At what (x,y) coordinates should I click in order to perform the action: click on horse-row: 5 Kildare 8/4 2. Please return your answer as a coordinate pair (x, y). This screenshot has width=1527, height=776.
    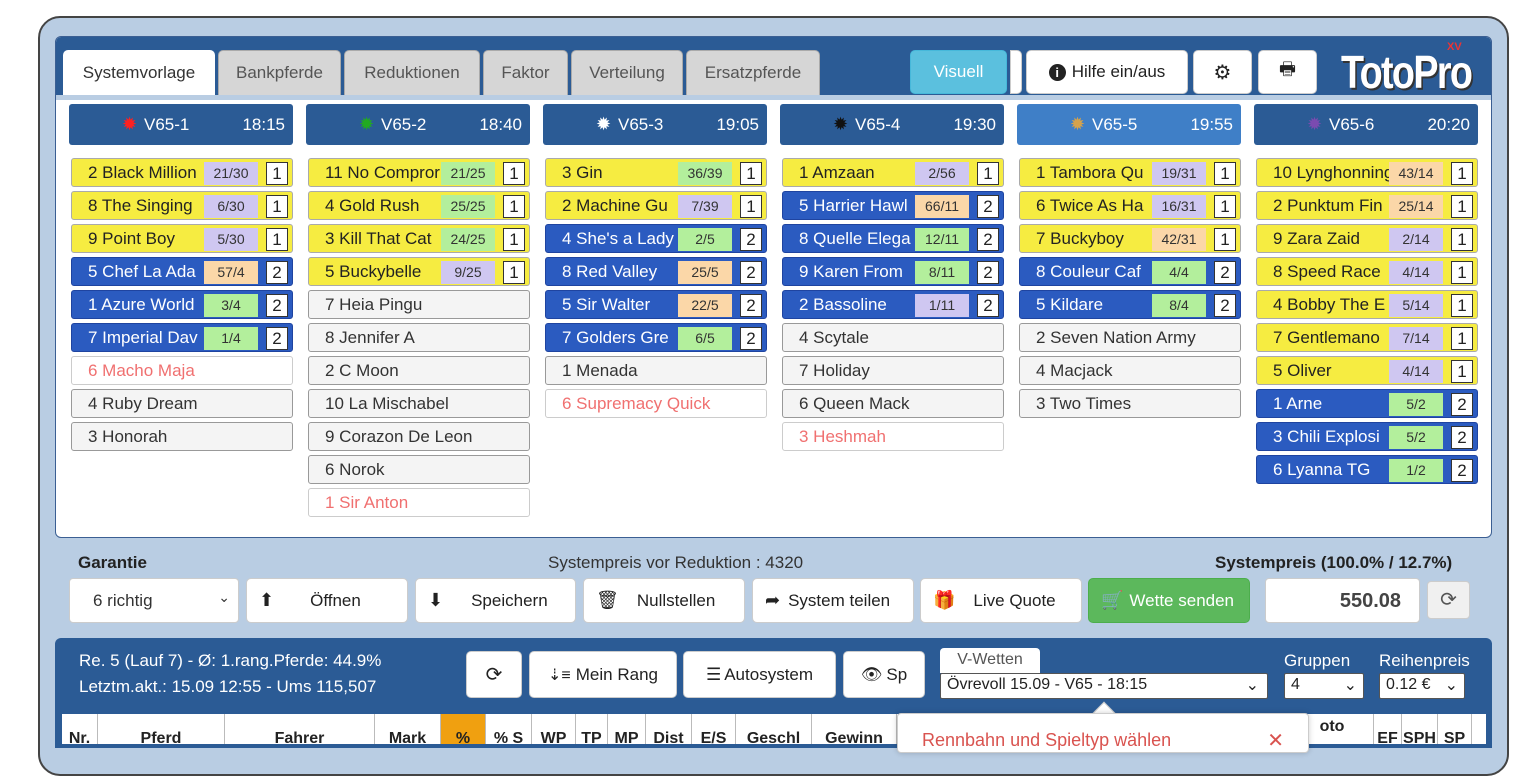
    Looking at the image, I should click on (1130, 304).